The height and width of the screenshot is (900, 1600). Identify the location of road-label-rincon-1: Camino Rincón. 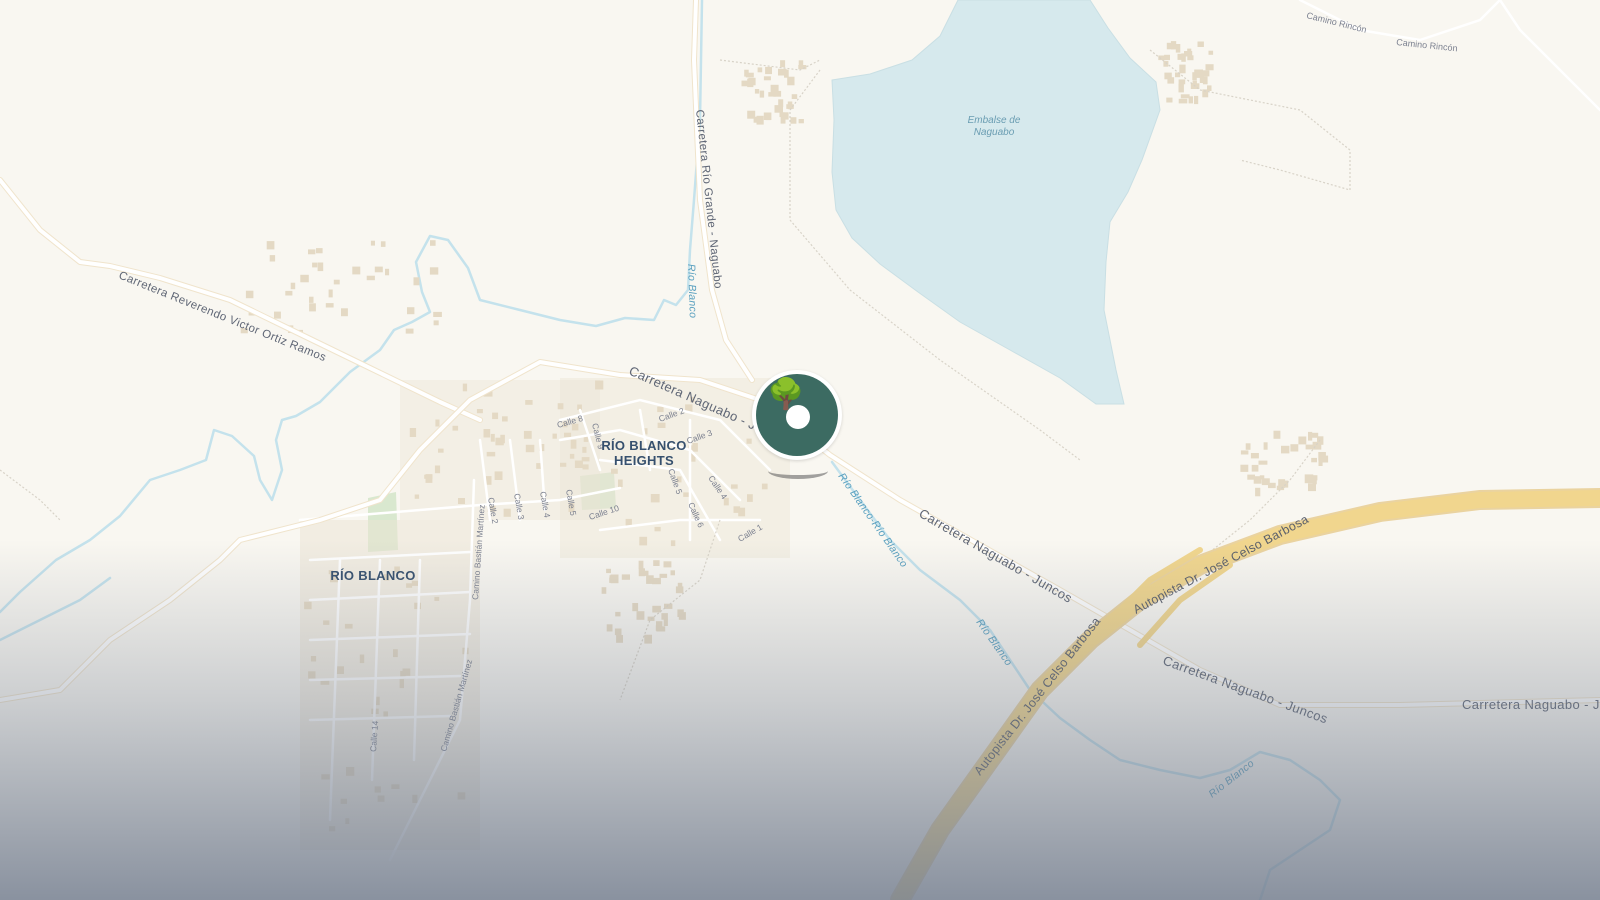
(1337, 22).